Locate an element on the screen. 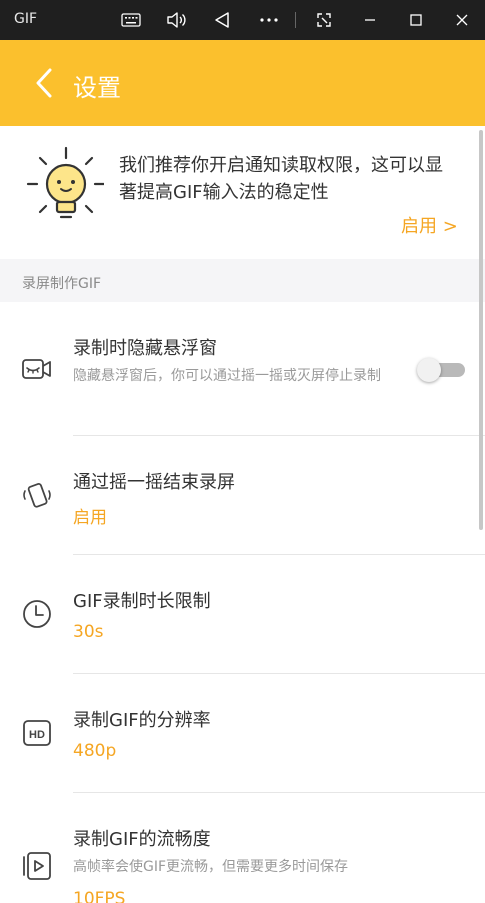 The width and height of the screenshot is (485, 903). video-hidden-icon is located at coordinates (37, 369).